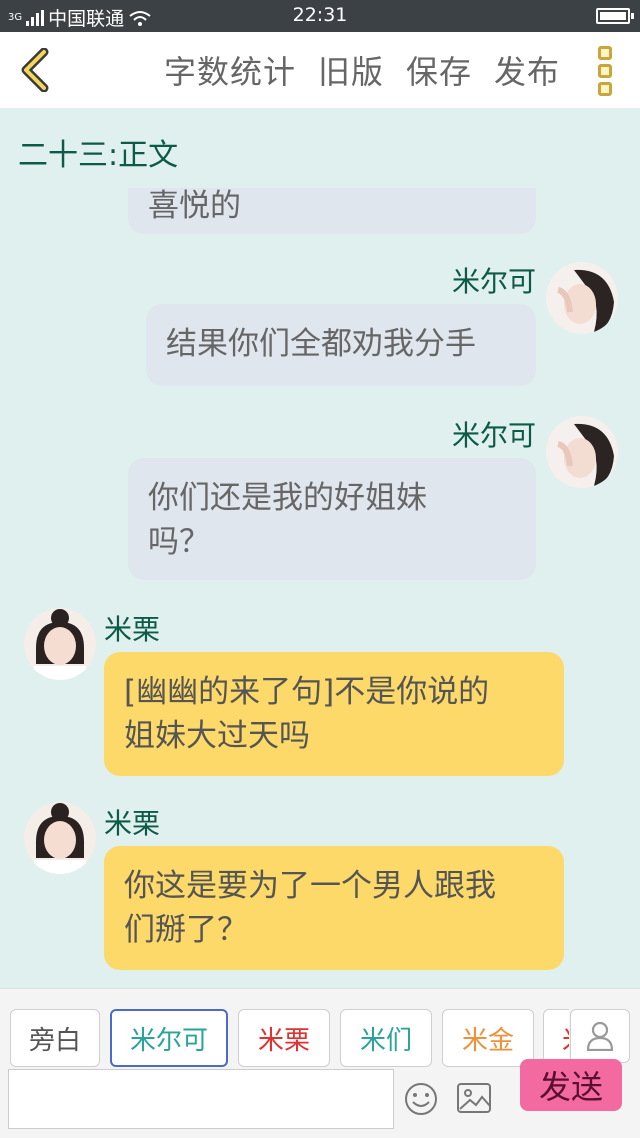  What do you see at coordinates (439, 70) in the screenshot?
I see `save-button: 保存` at bounding box center [439, 70].